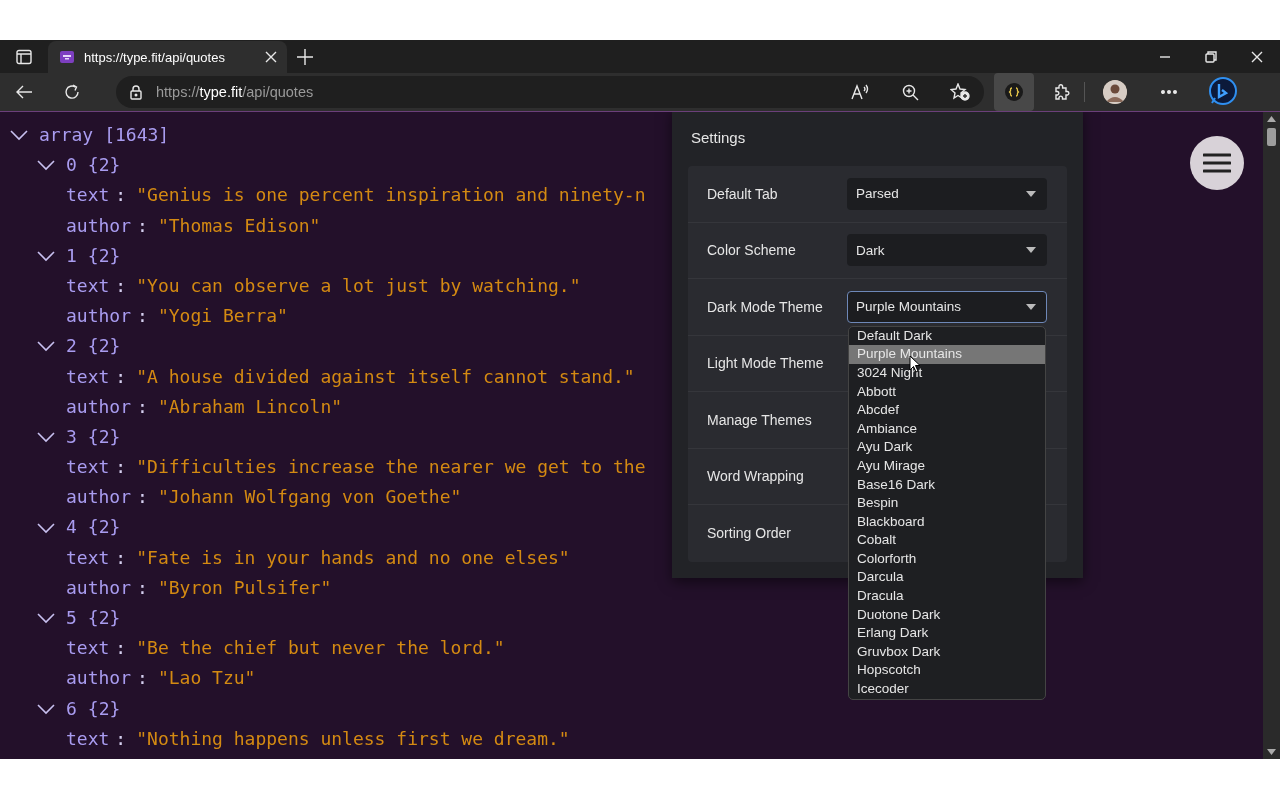 This screenshot has width=1280, height=800. I want to click on refresh-icon, so click(72, 92).